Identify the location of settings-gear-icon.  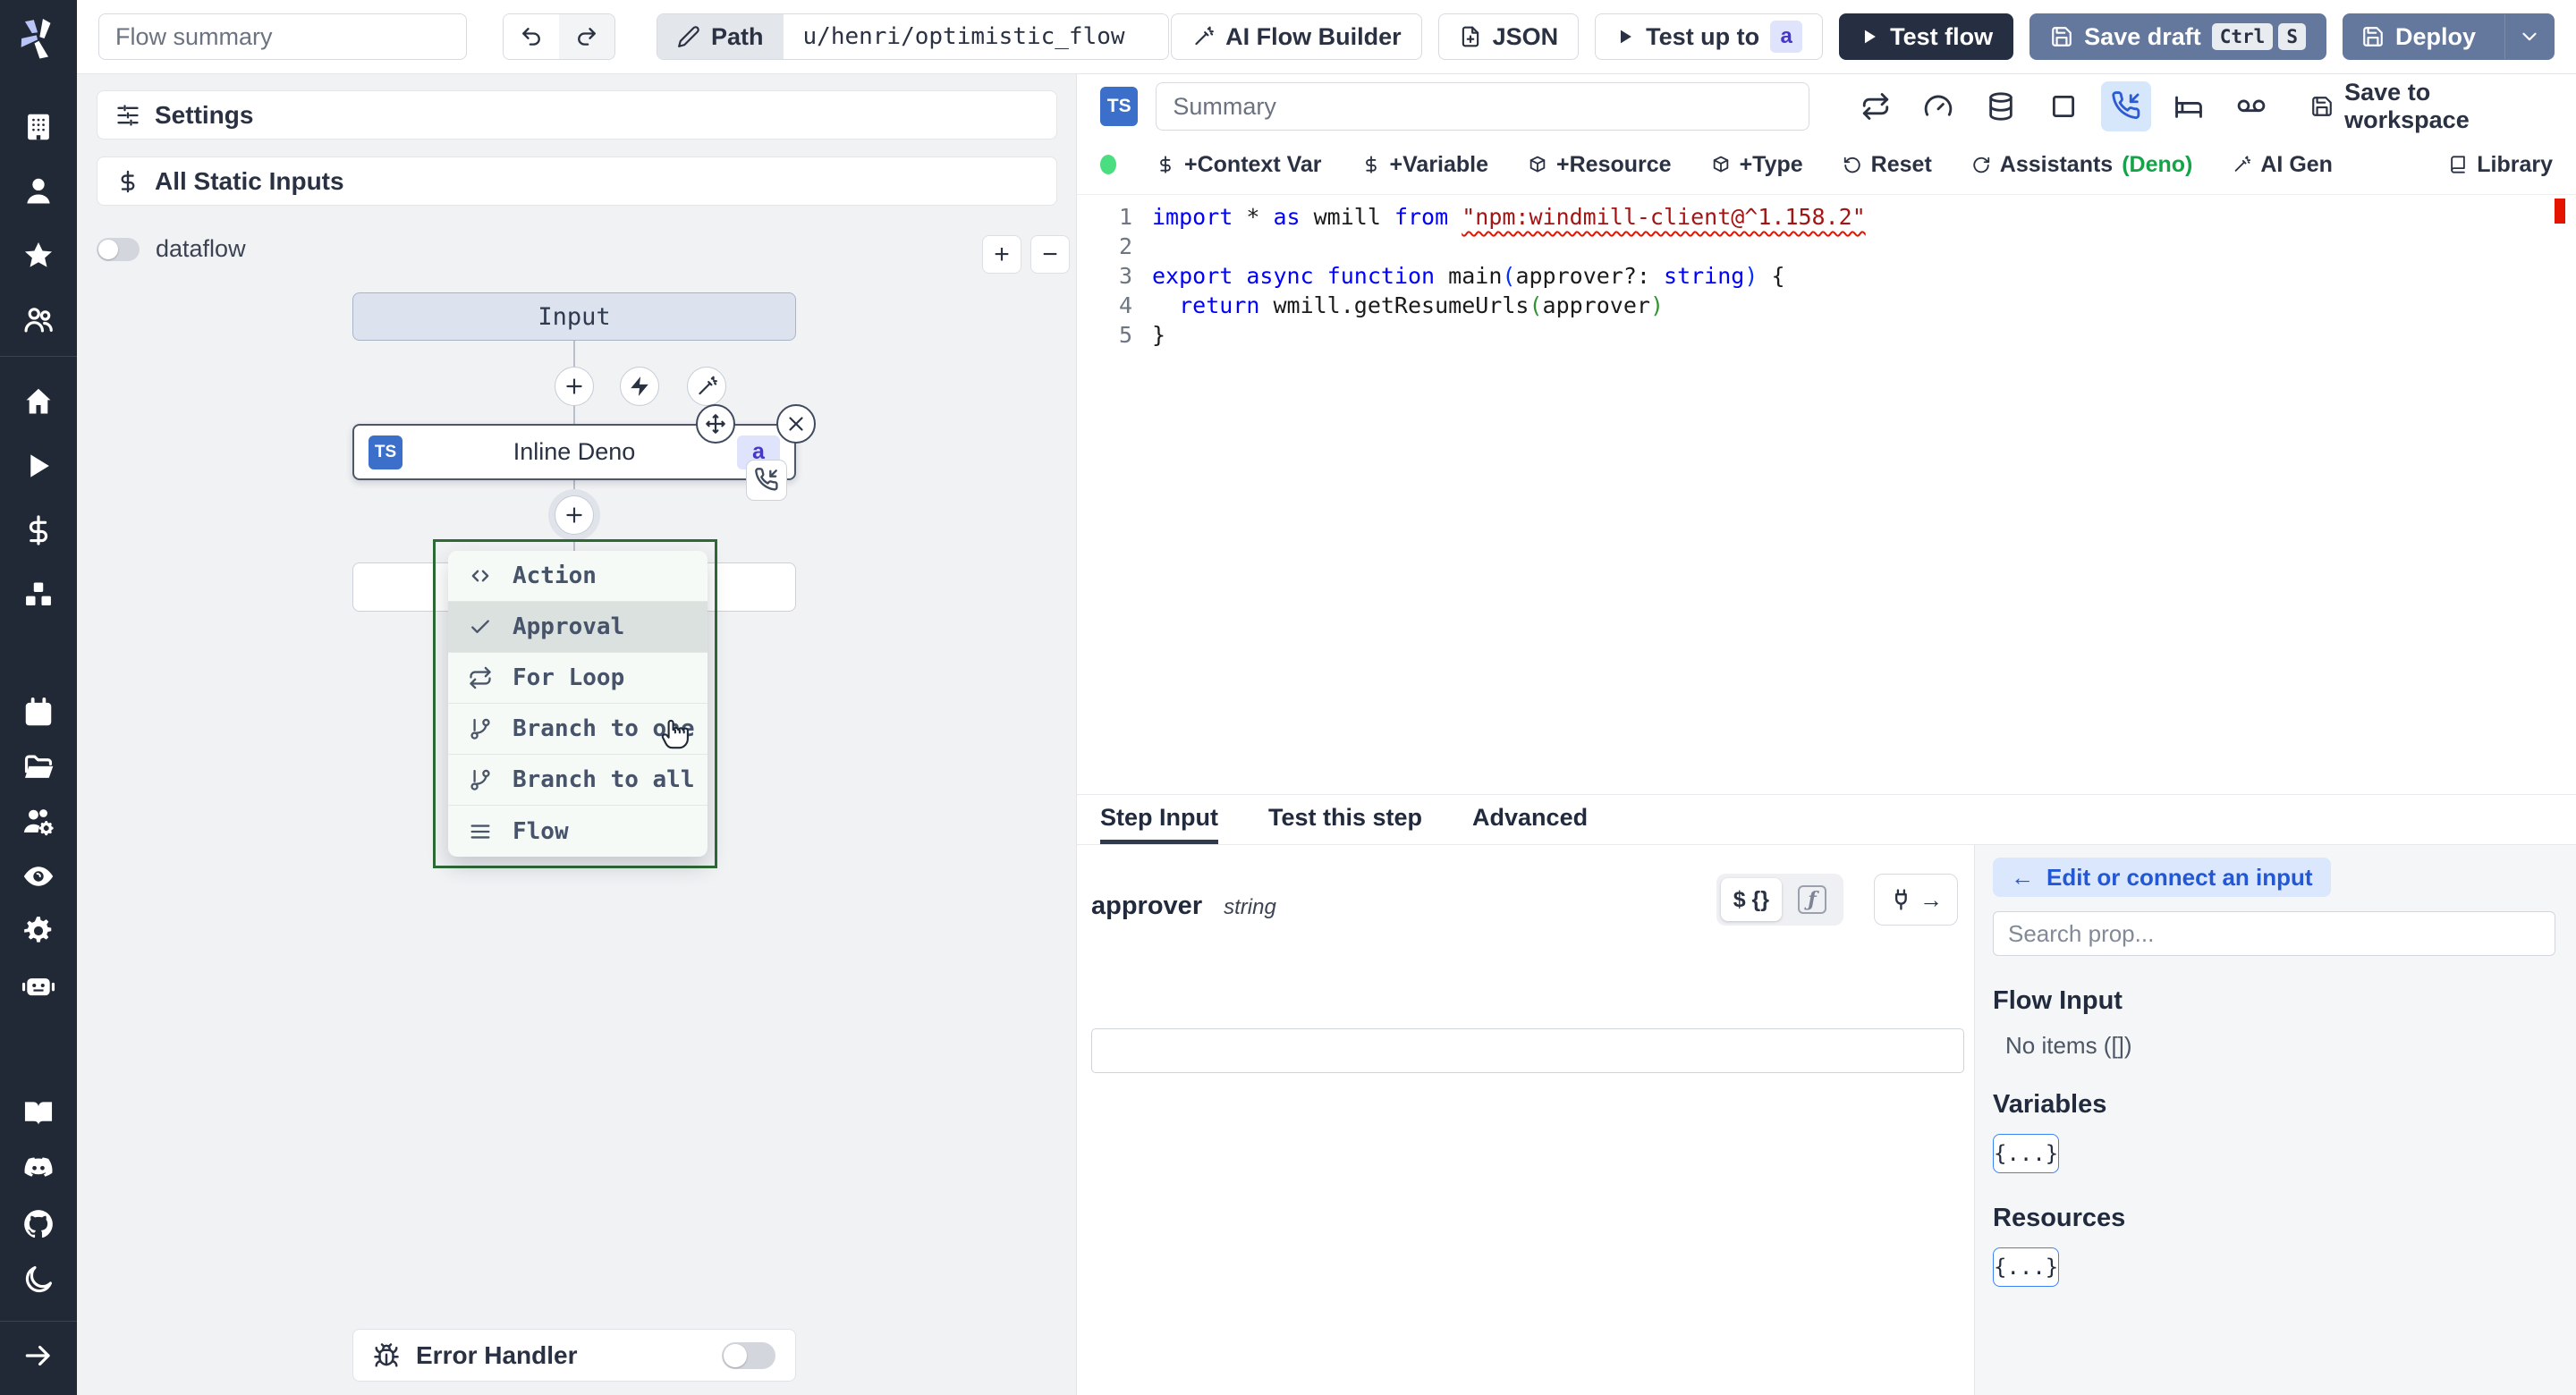
(38, 931).